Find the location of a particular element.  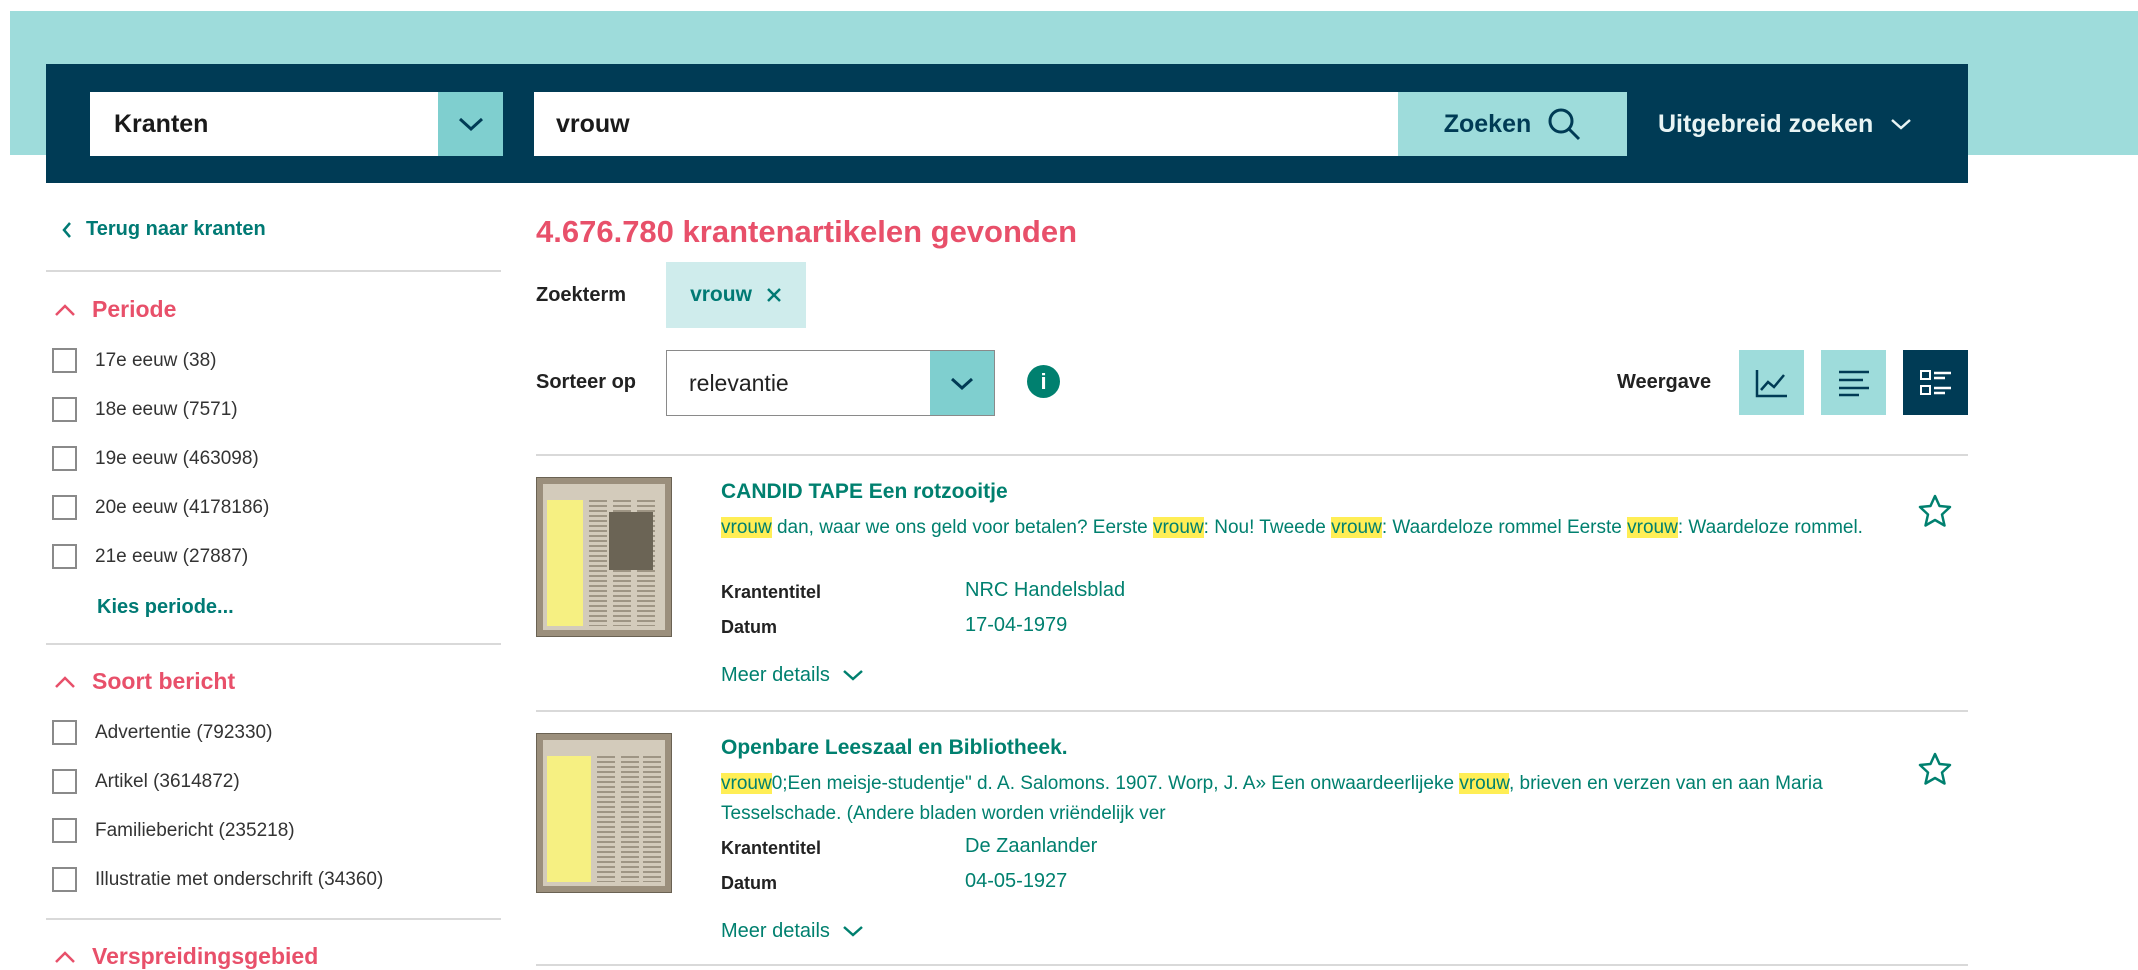

newspaper-value: De Zaanlander is located at coordinates (1031, 846).